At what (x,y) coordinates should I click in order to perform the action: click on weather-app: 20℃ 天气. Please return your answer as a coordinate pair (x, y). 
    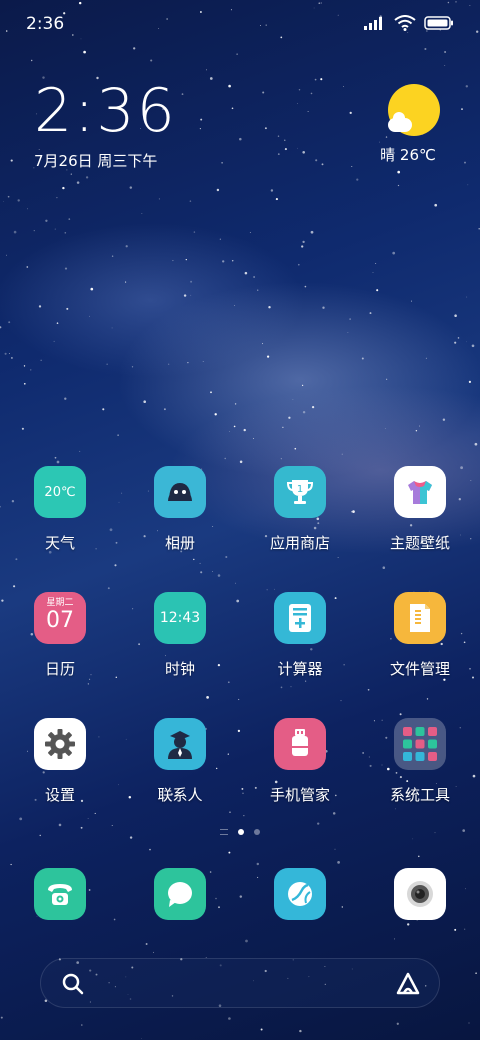
    Looking at the image, I should click on (60, 529).